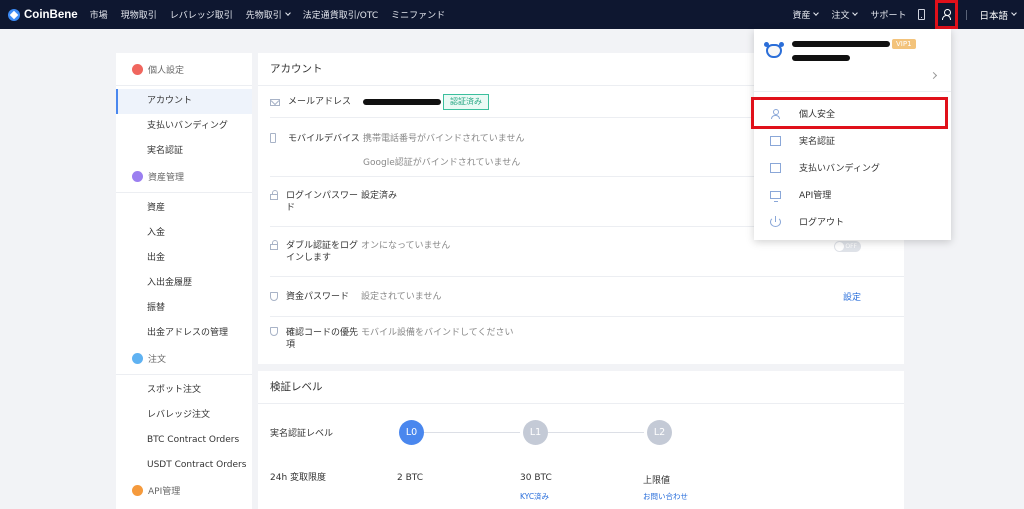 This screenshot has width=1024, height=509. What do you see at coordinates (418, 14) in the screenshot?
I see `nav-mini-fund: ミニファンド` at bounding box center [418, 14].